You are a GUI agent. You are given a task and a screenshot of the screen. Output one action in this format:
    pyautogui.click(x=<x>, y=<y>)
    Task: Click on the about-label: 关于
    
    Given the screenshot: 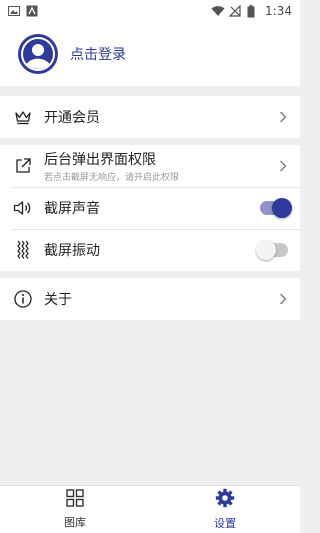 What is the action you would take?
    pyautogui.click(x=58, y=300)
    